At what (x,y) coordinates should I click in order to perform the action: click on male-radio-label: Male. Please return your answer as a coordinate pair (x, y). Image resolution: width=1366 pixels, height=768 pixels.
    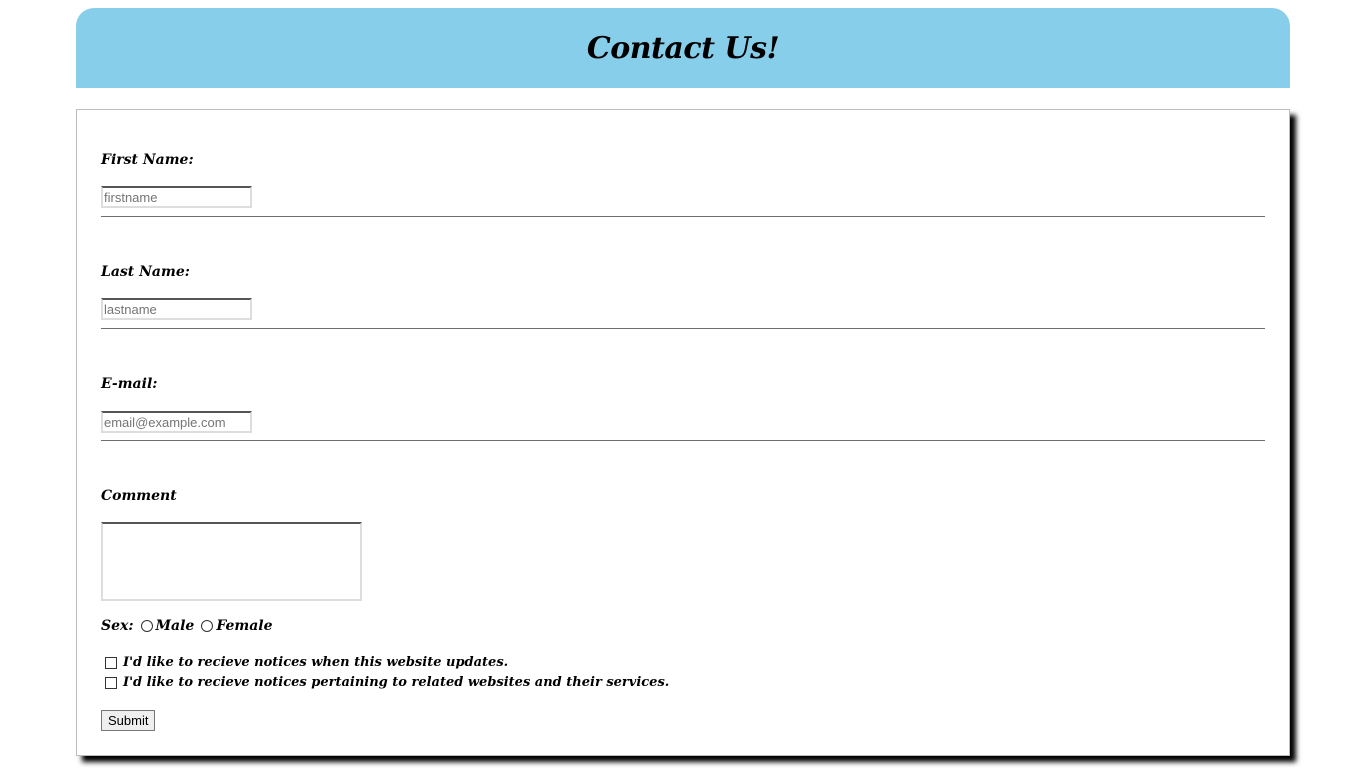
    Looking at the image, I should click on (175, 626).